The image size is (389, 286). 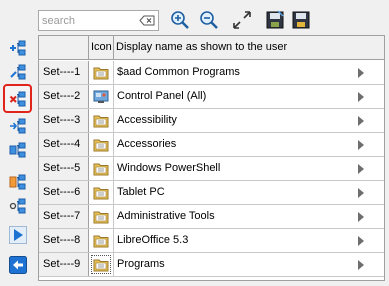 What do you see at coordinates (162, 96) in the screenshot?
I see `display-name-text: Control Panel (All)` at bounding box center [162, 96].